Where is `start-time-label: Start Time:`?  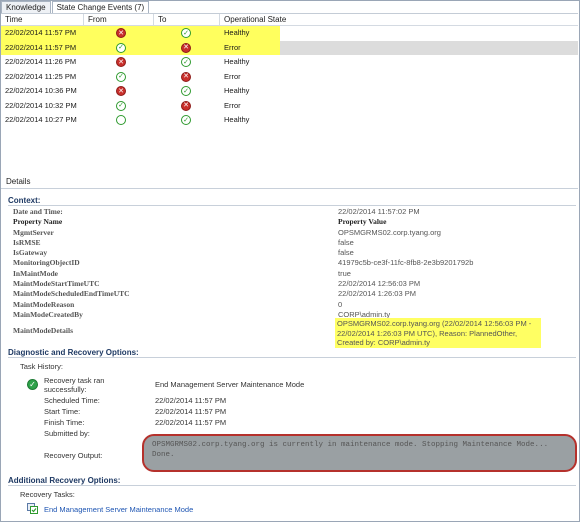 start-time-label: Start Time: is located at coordinates (62, 411).